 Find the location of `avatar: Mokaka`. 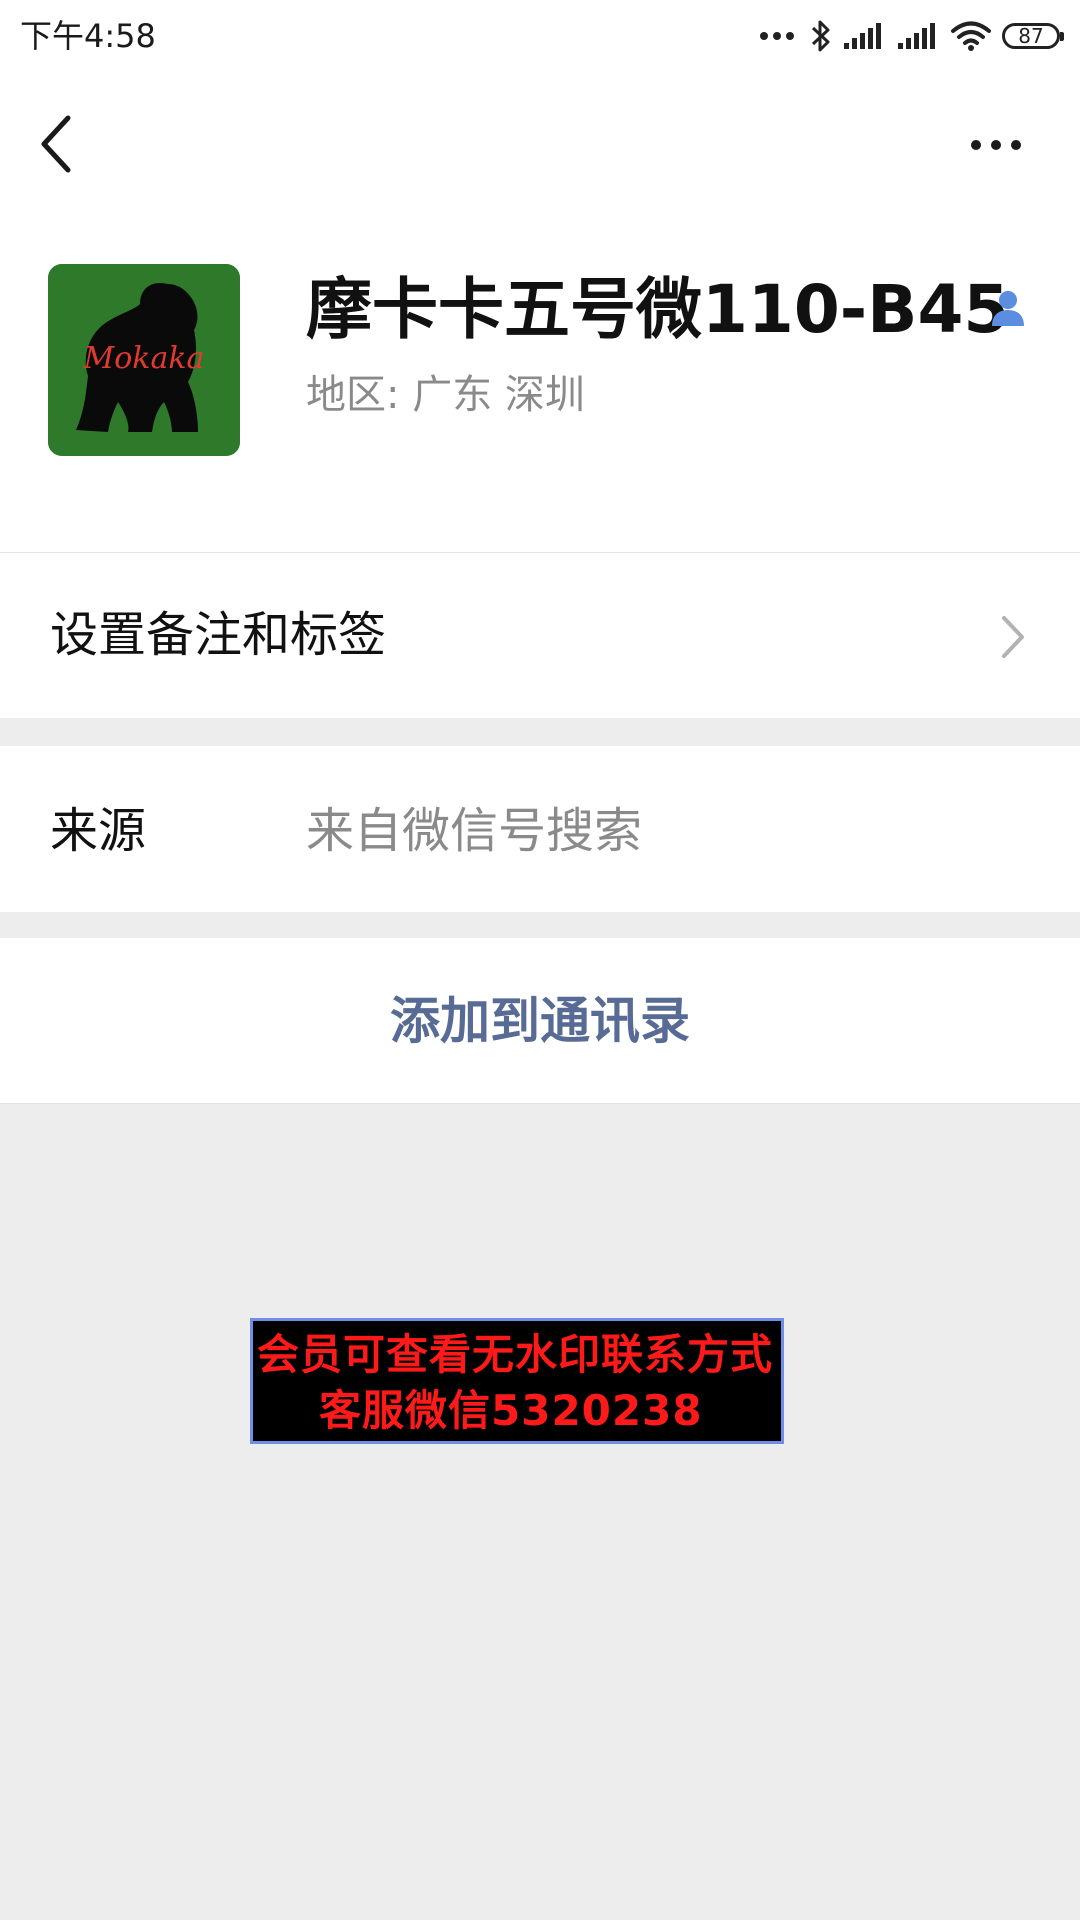

avatar: Mokaka is located at coordinates (144, 360).